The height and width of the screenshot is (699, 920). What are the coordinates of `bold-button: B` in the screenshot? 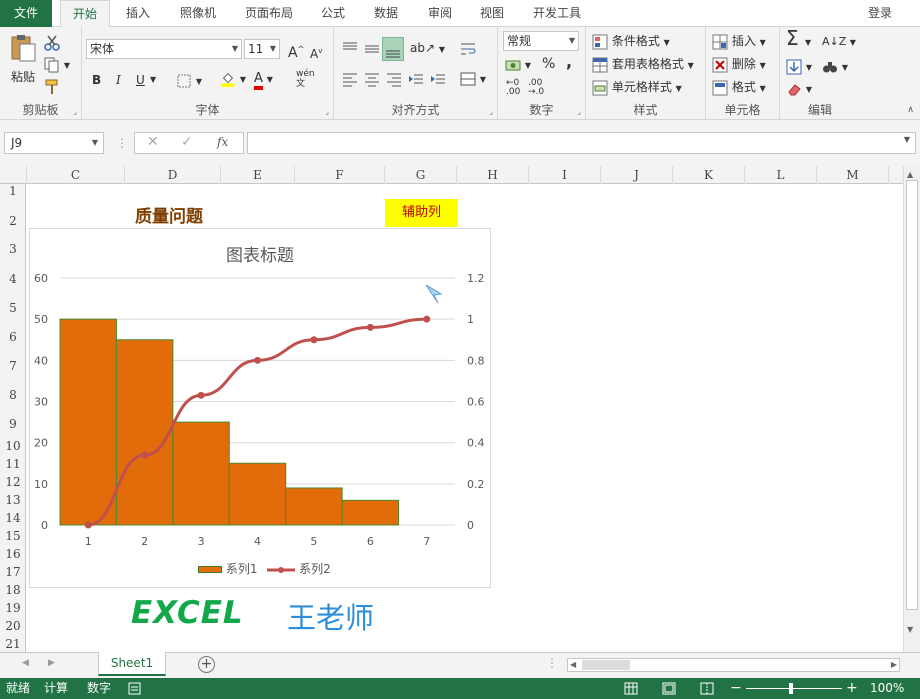 It's located at (96, 80).